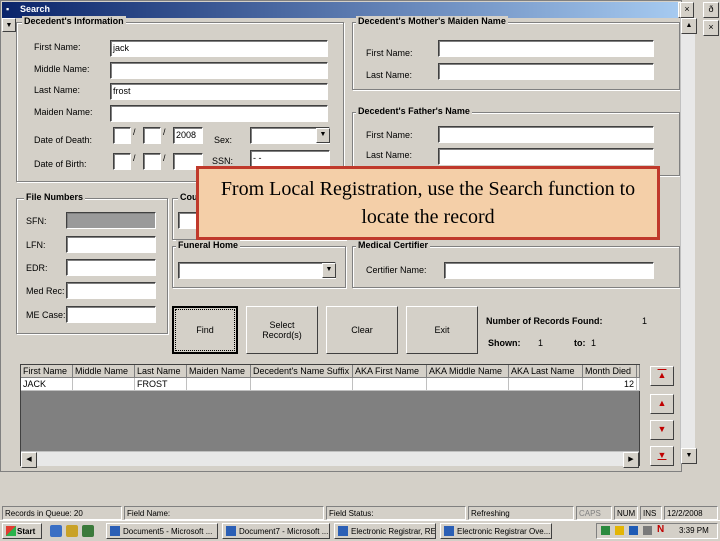 This screenshot has width=720, height=541. What do you see at coordinates (111, 244) in the screenshot?
I see `lfn-field` at bounding box center [111, 244].